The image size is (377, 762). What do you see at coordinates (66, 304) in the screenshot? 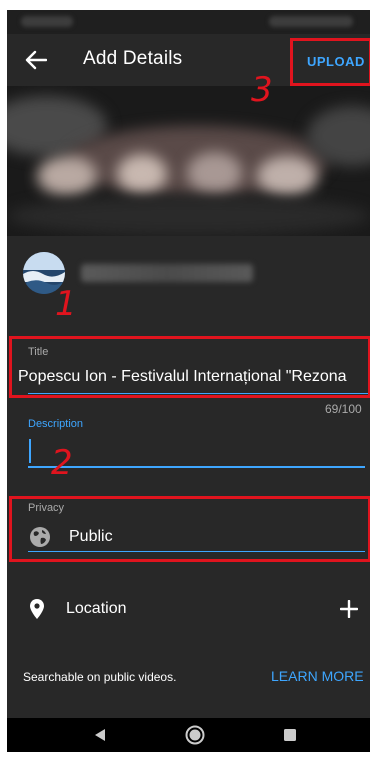
I see `annotation-number-1: 1` at bounding box center [66, 304].